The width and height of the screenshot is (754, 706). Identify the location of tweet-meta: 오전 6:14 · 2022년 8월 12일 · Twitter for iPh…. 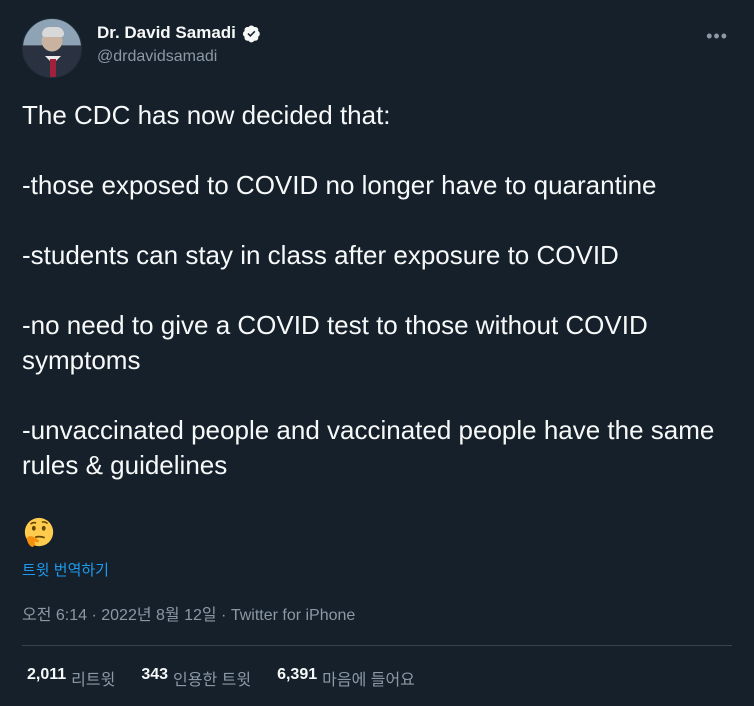
(188, 613).